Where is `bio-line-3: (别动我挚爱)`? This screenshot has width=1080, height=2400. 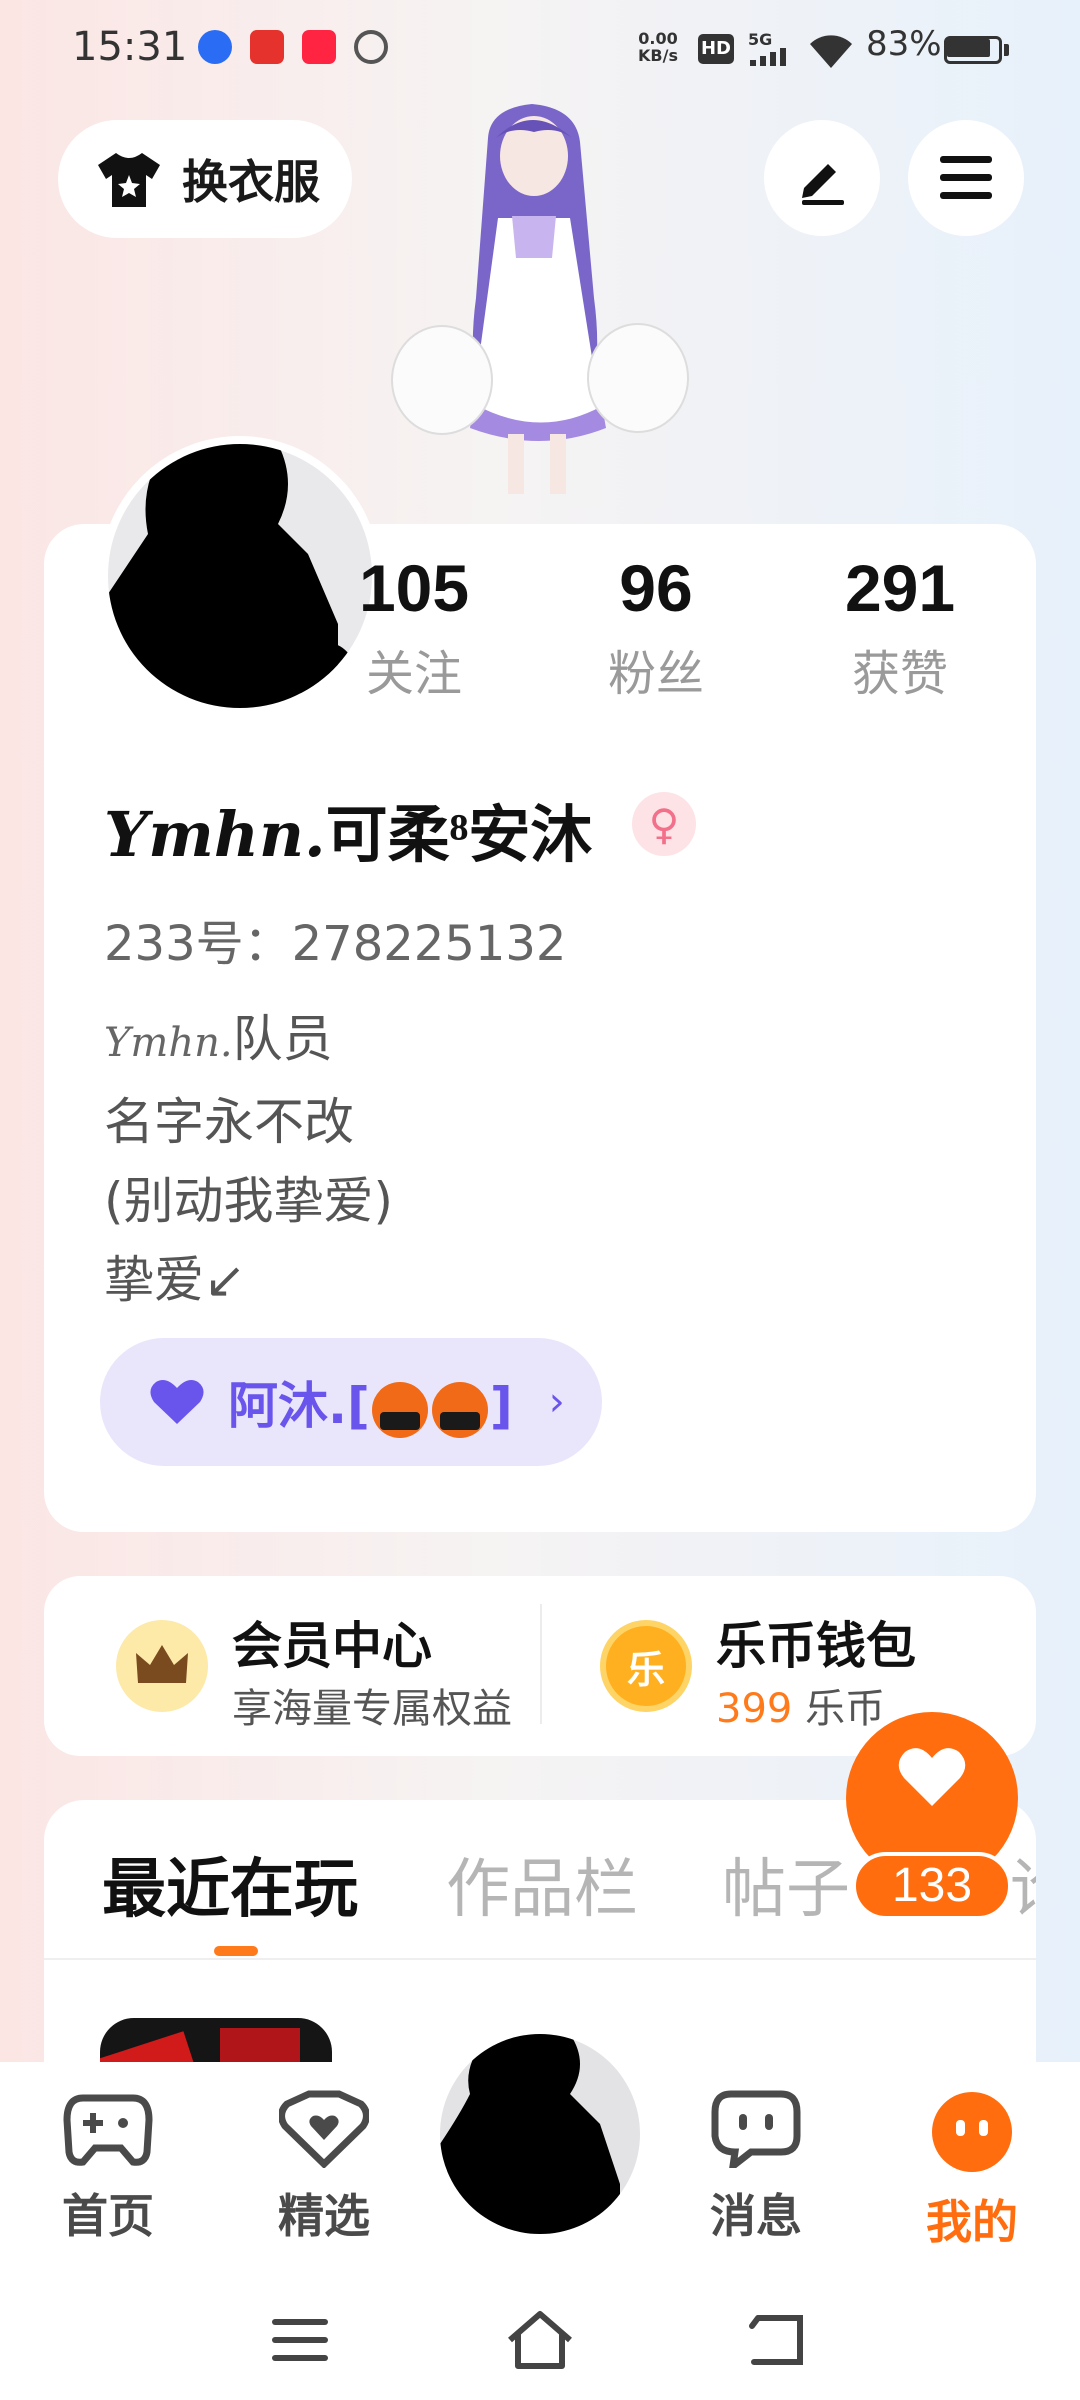
bio-line-3: (别动我挚爱) is located at coordinates (249, 1201).